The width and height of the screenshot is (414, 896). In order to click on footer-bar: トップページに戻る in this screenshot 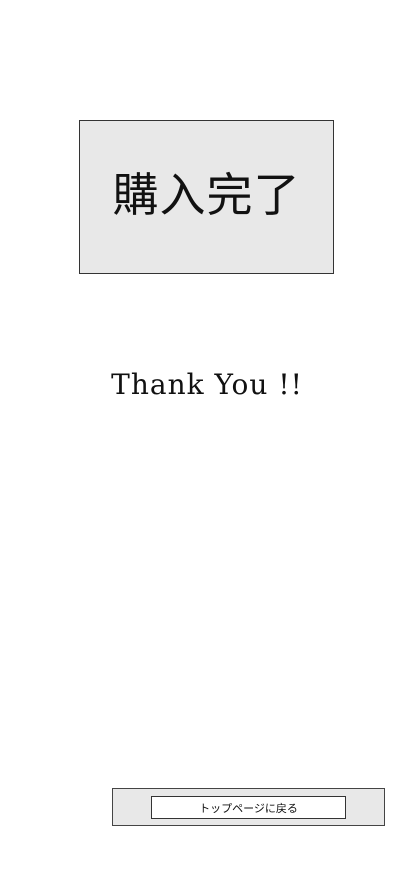, I will do `click(248, 807)`.